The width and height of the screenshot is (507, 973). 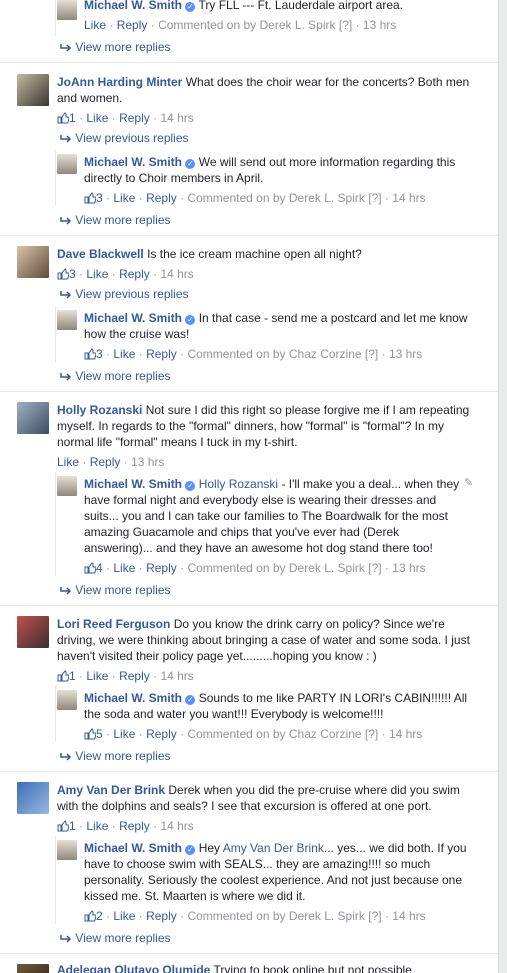 I want to click on scrollbar, so click(x=503, y=486).